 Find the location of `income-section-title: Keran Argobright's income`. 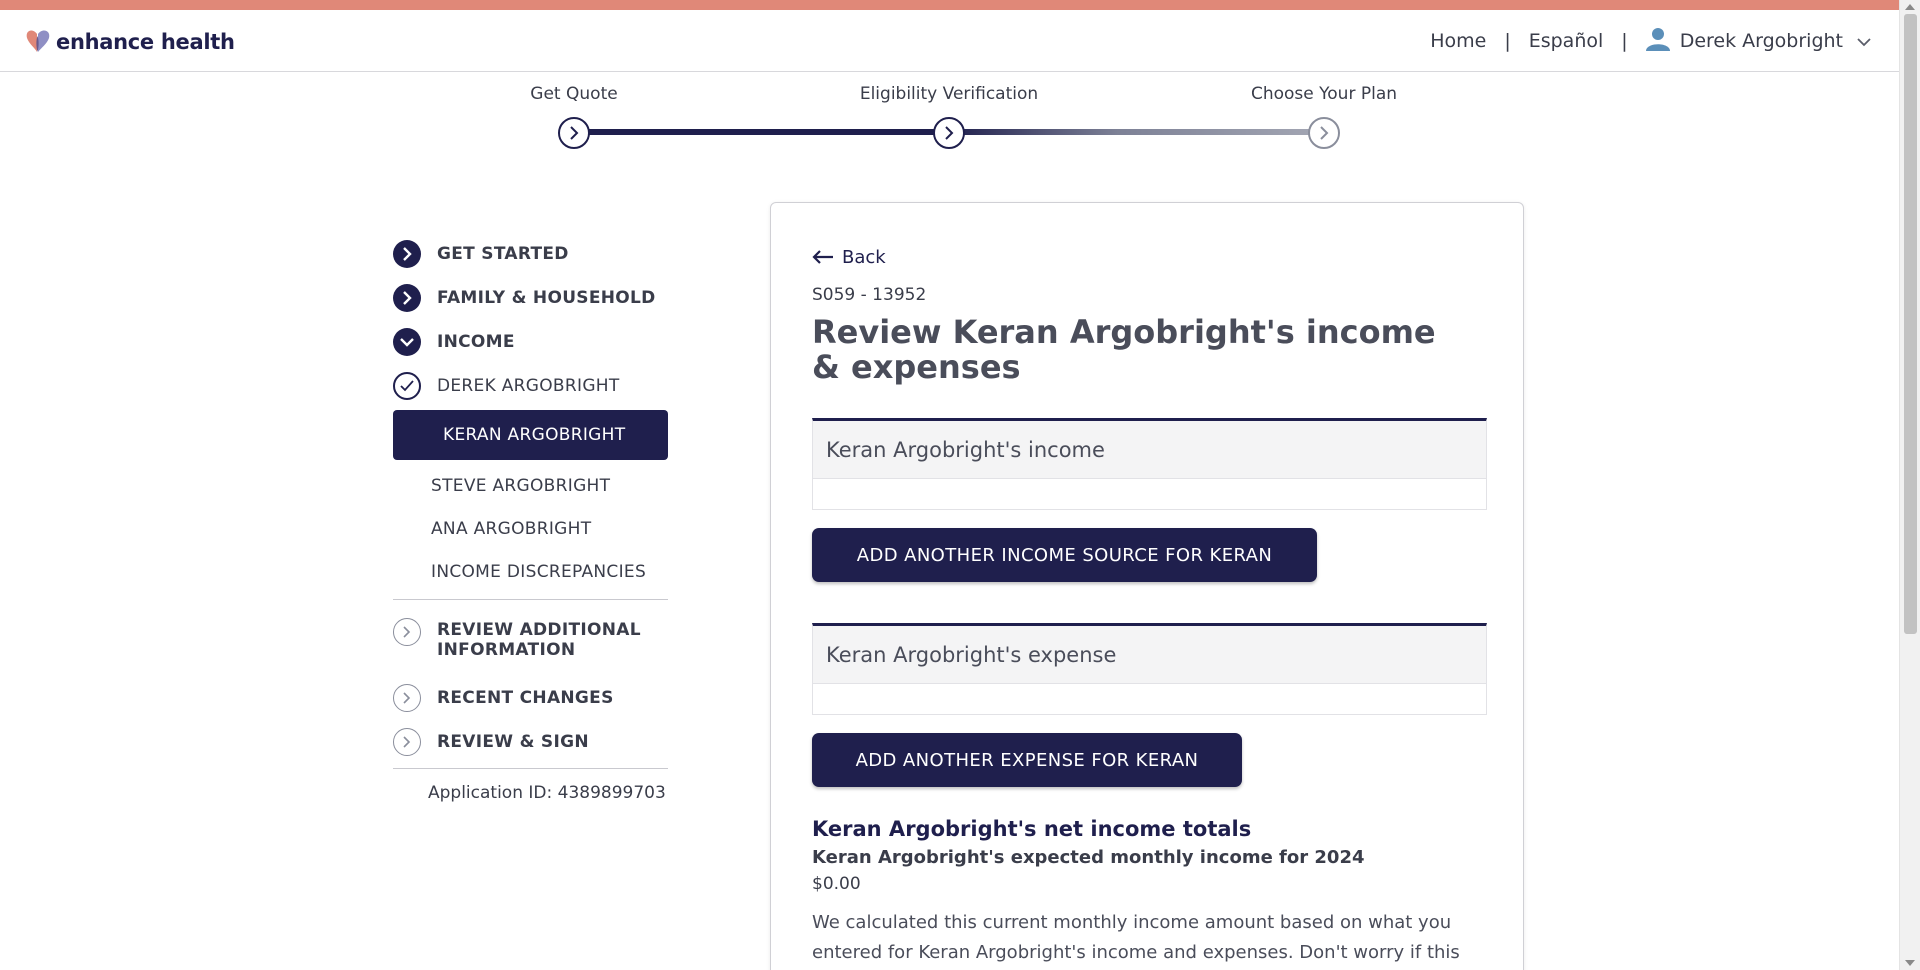

income-section-title: Keran Argobright's income is located at coordinates (1149, 450).